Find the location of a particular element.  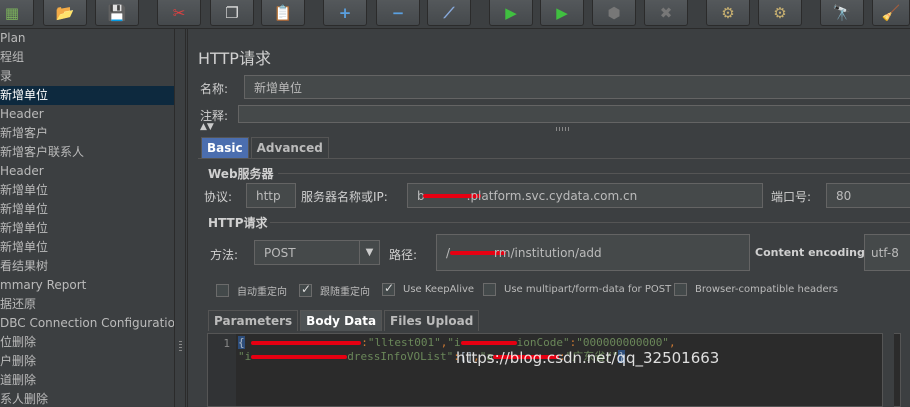

option-checkbox: 自动重定向 is located at coordinates (251, 290).